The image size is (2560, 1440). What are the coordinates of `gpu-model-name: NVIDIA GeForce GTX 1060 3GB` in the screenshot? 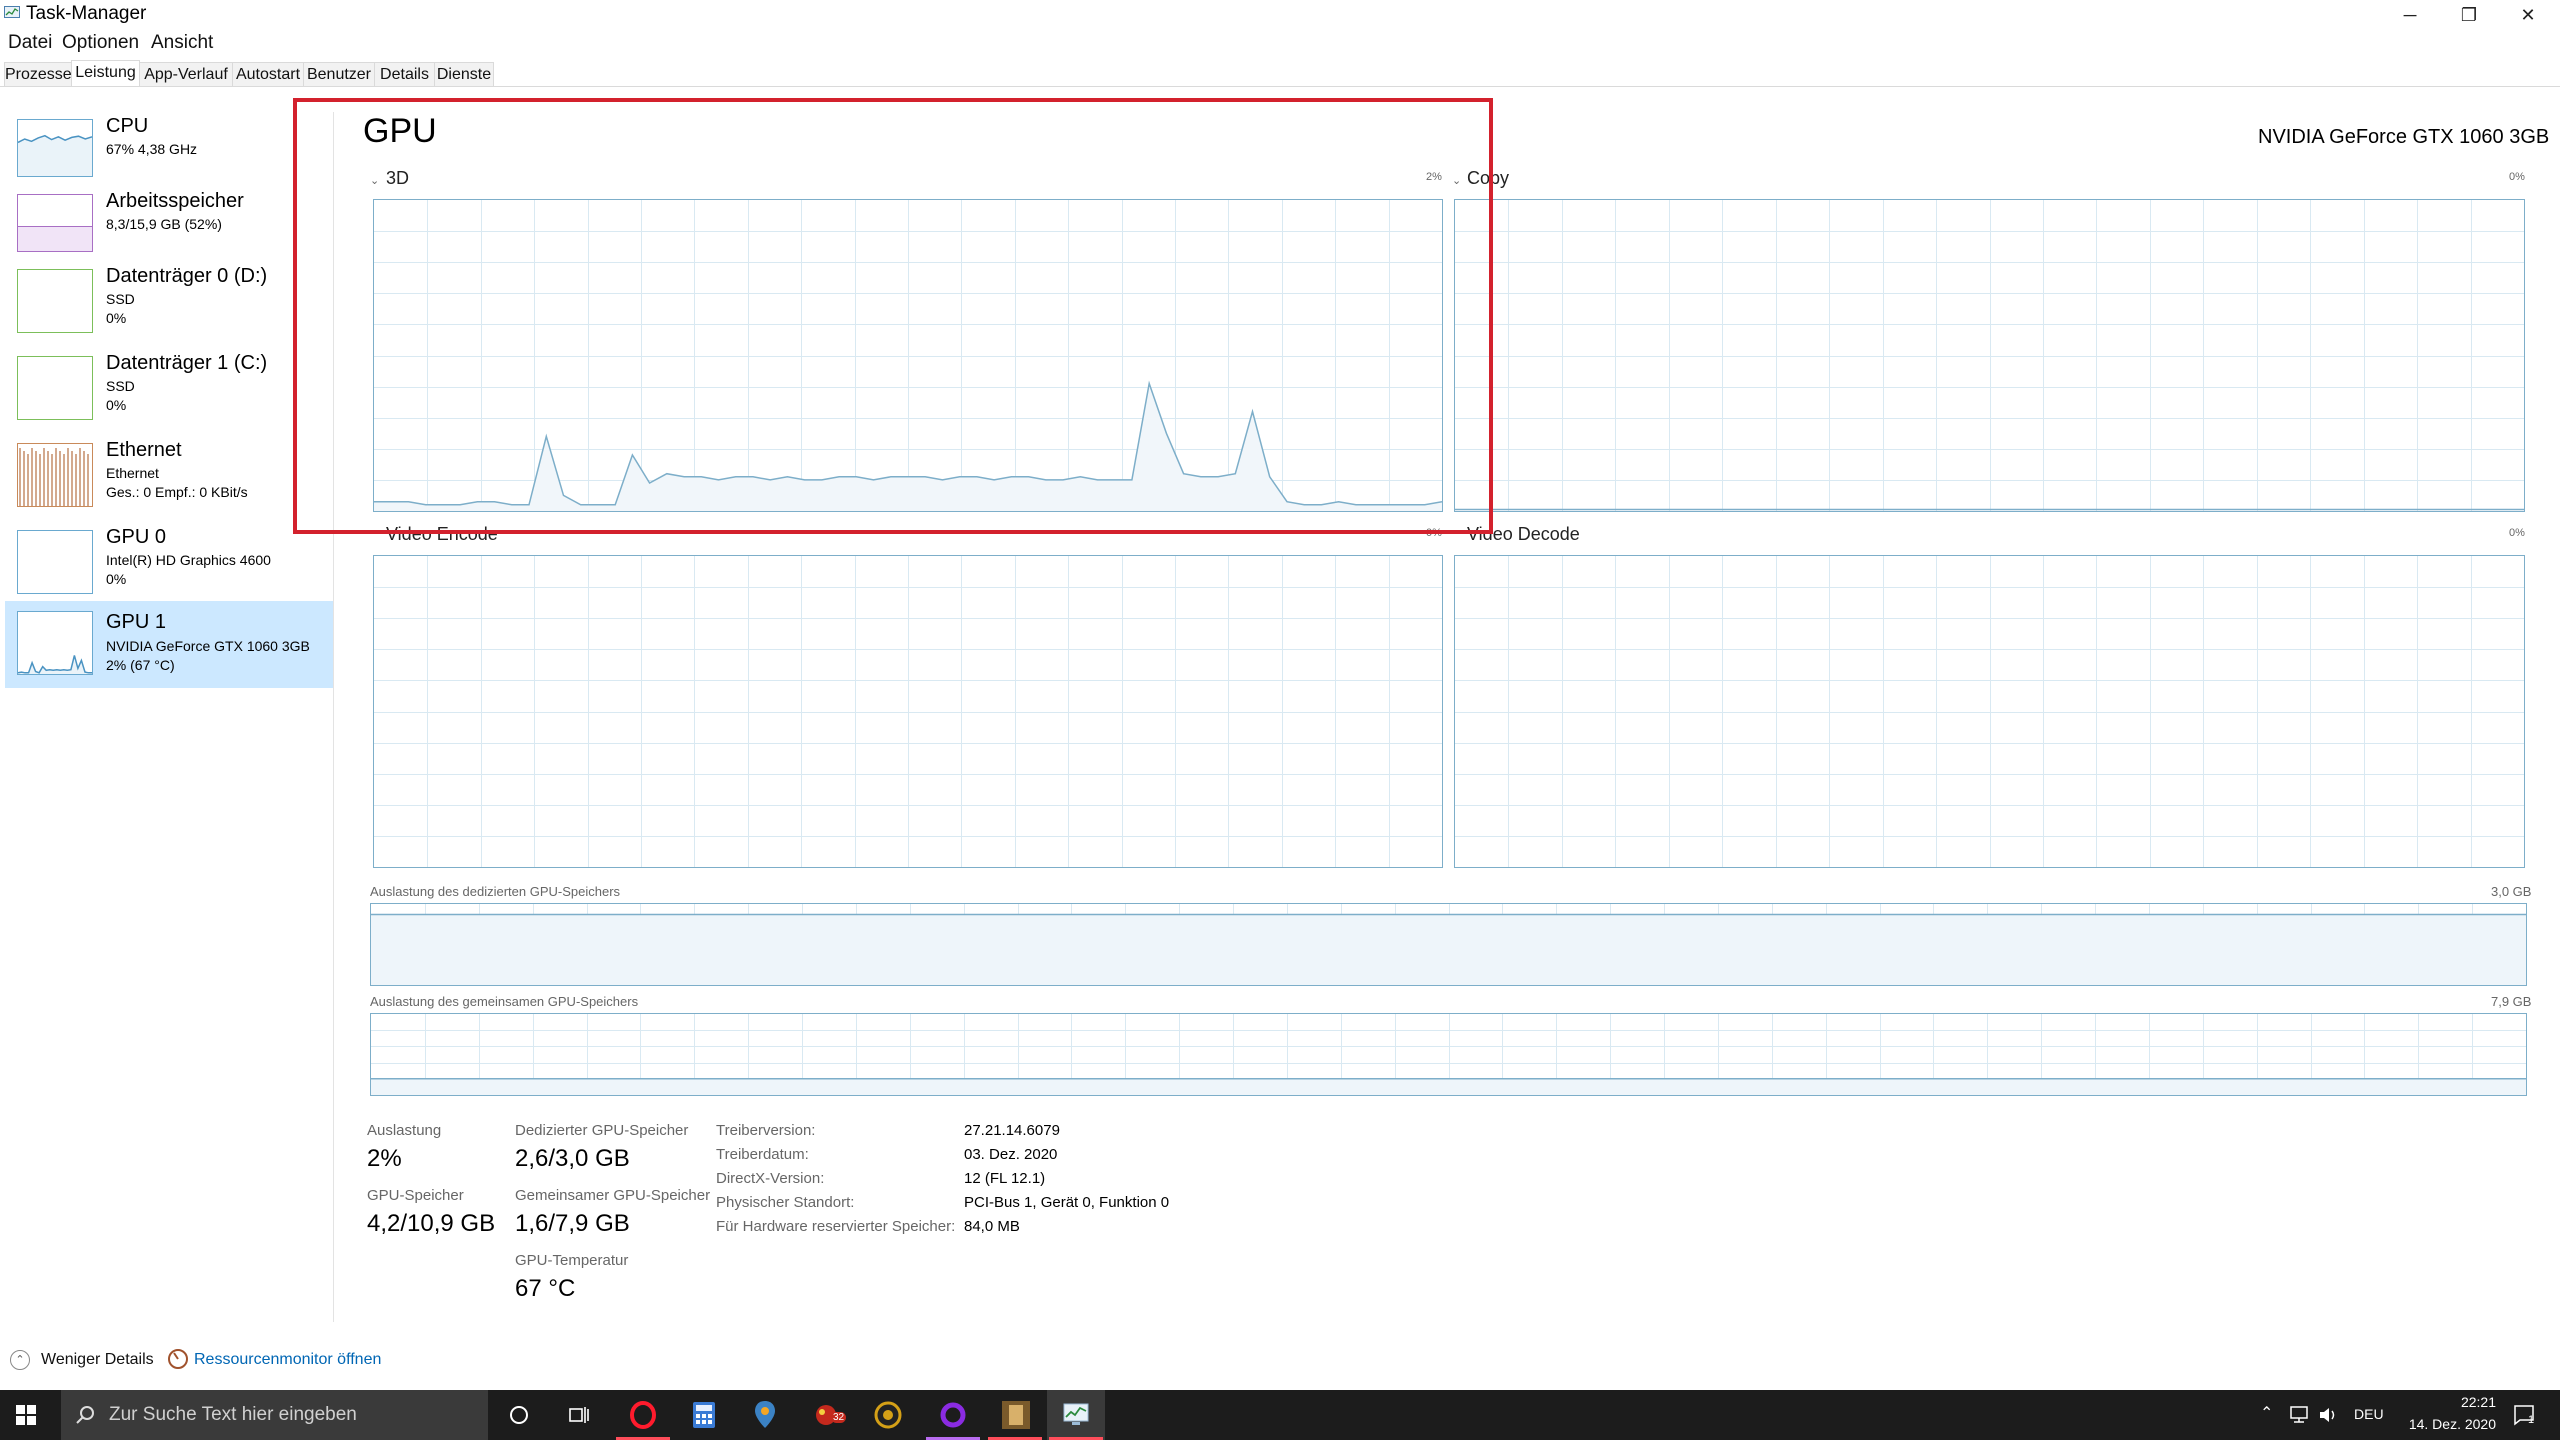 It's located at (2404, 137).